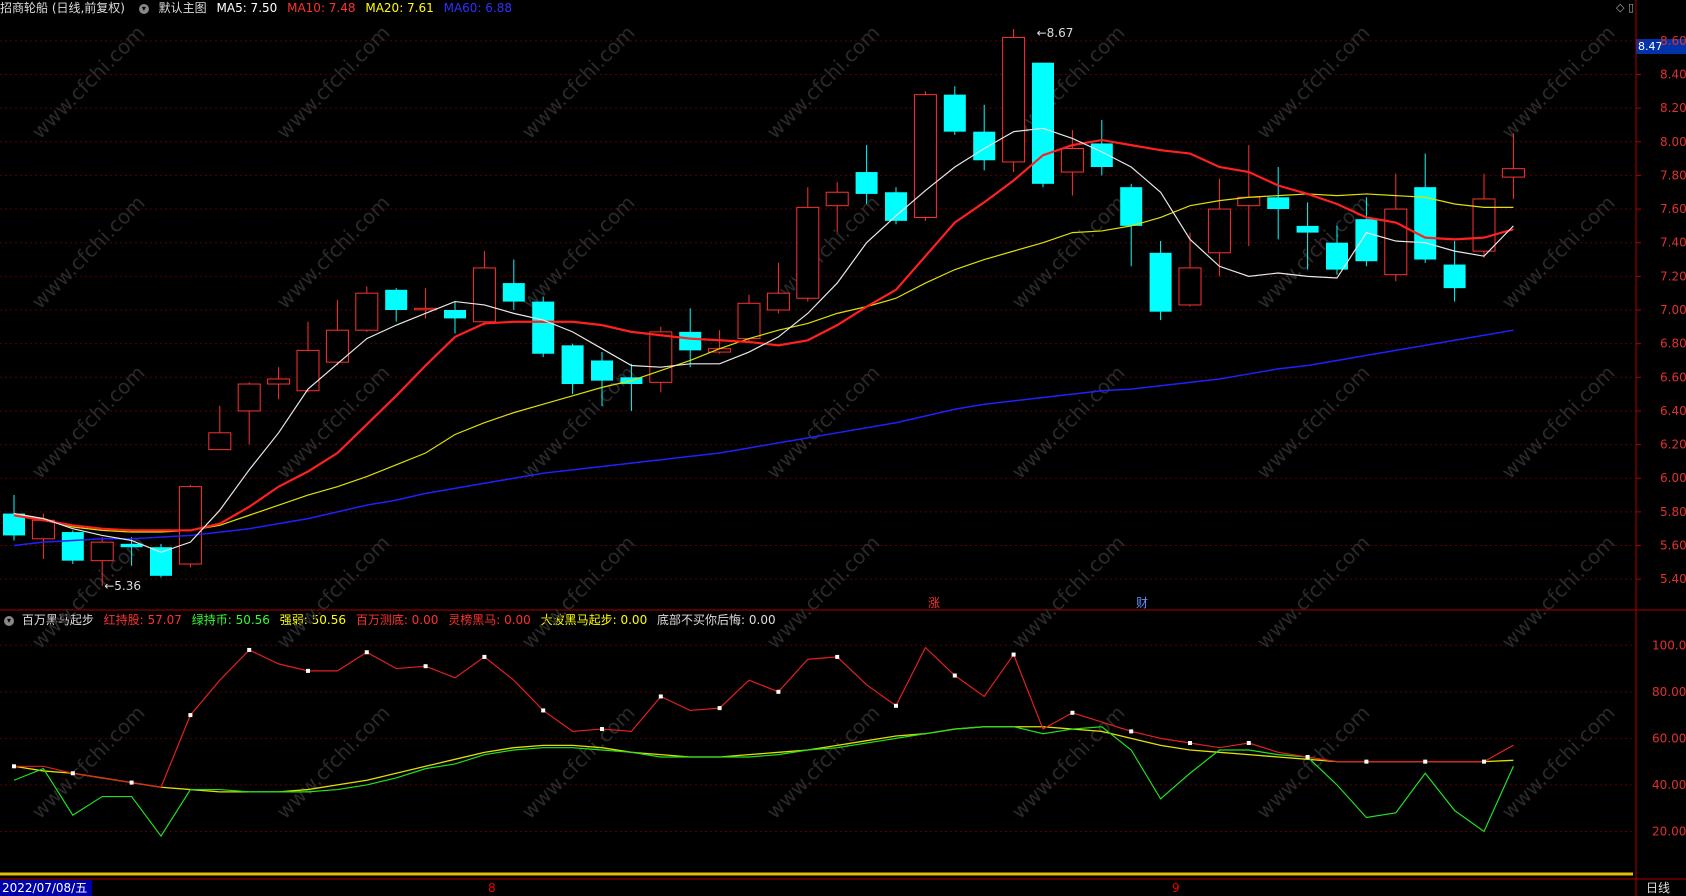 This screenshot has height=896, width=1686. I want to click on indicator-tick-label: 80.00, so click(1669, 692).